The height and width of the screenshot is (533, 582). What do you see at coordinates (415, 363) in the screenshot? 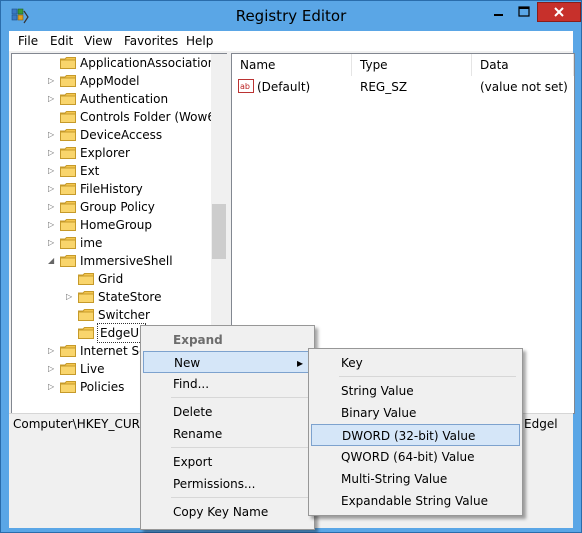
I see `new-key: Key` at bounding box center [415, 363].